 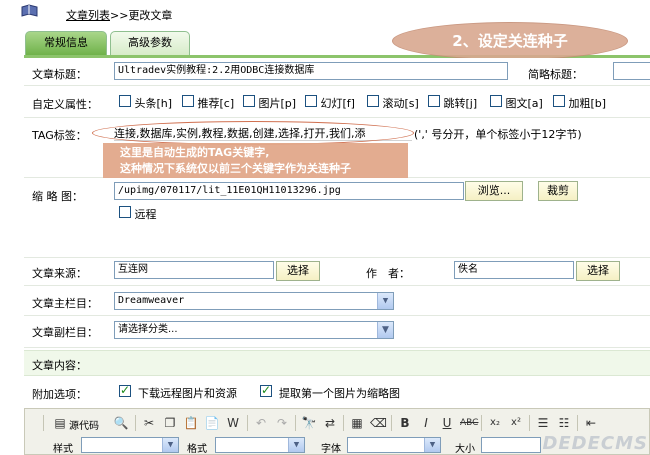 What do you see at coordinates (65, 332) in the screenshot?
I see `sub-column-label: 文章副栏目：` at bounding box center [65, 332].